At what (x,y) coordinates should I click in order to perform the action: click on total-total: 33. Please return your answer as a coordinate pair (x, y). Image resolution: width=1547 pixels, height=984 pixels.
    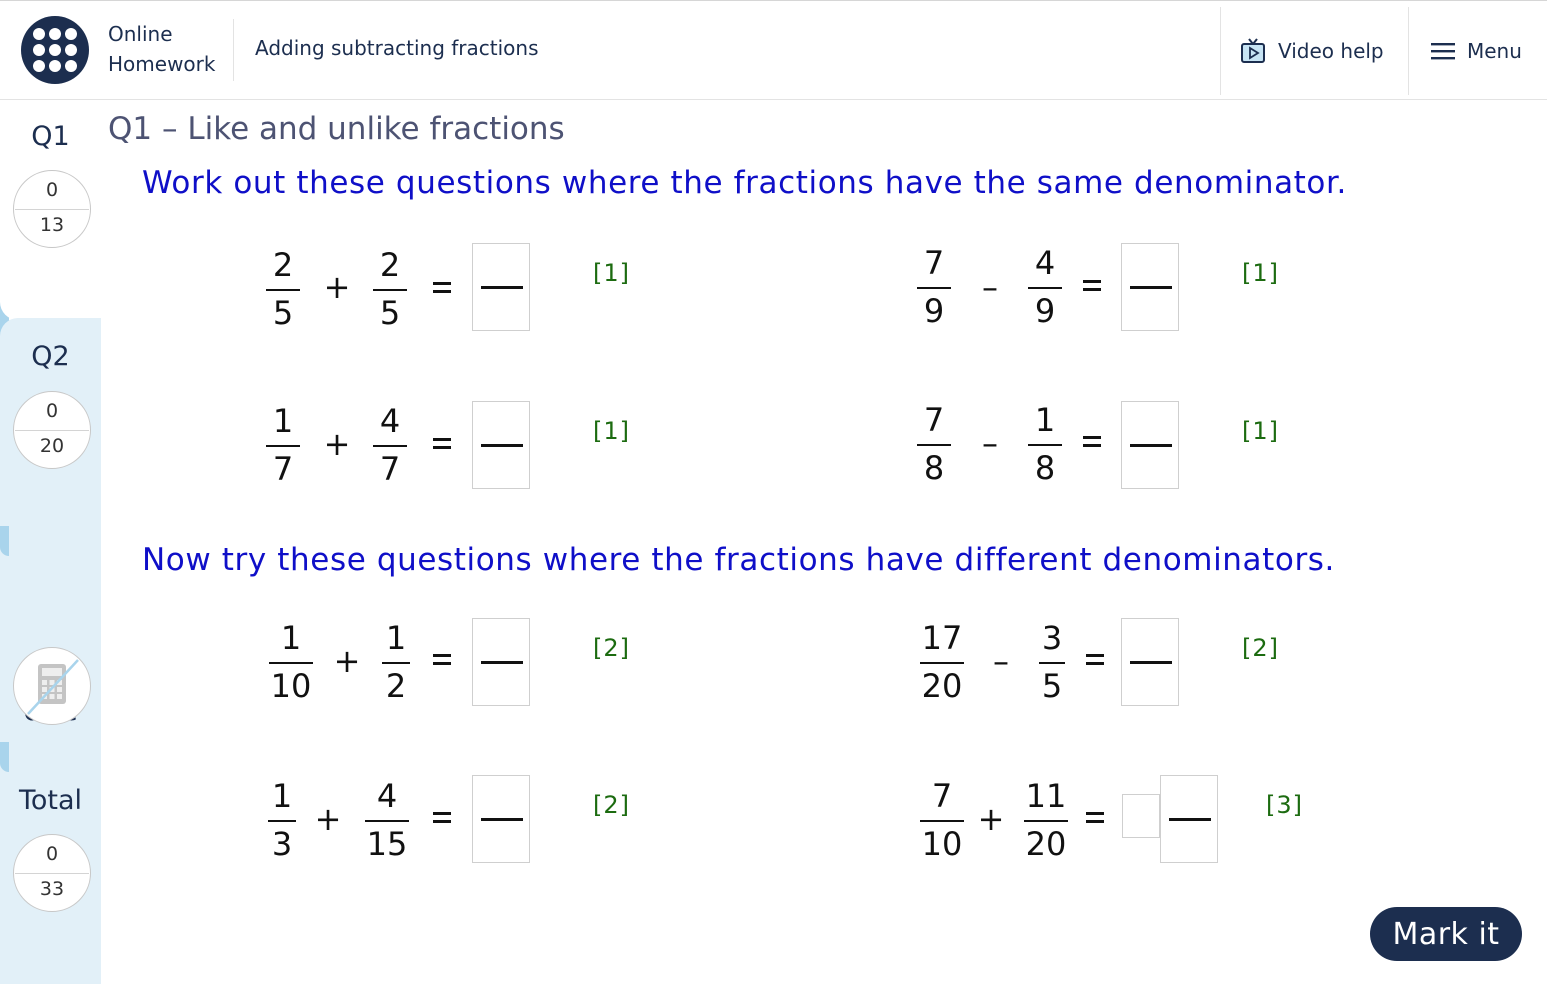
    Looking at the image, I should click on (52, 889).